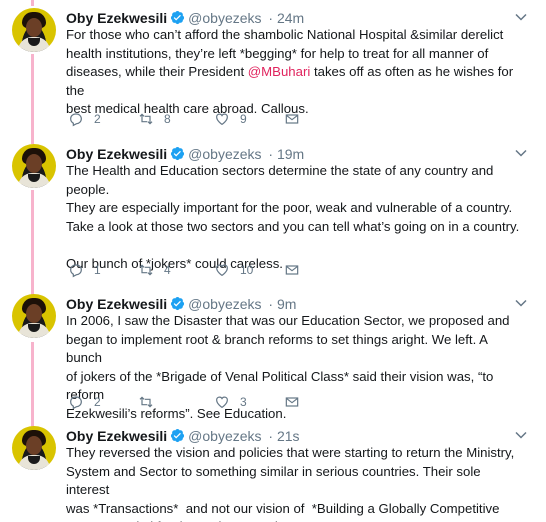 The width and height of the screenshot is (546, 522). Describe the element at coordinates (196, 119) in the screenshot. I see `tweet-actions: 2 8 9` at that location.